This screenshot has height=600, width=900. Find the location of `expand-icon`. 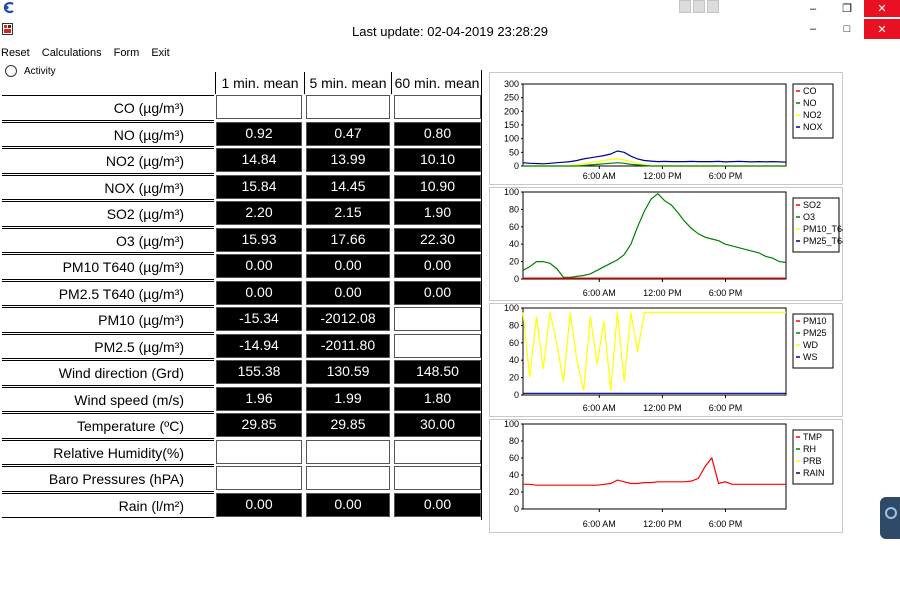

expand-icon is located at coordinates (699, 6).